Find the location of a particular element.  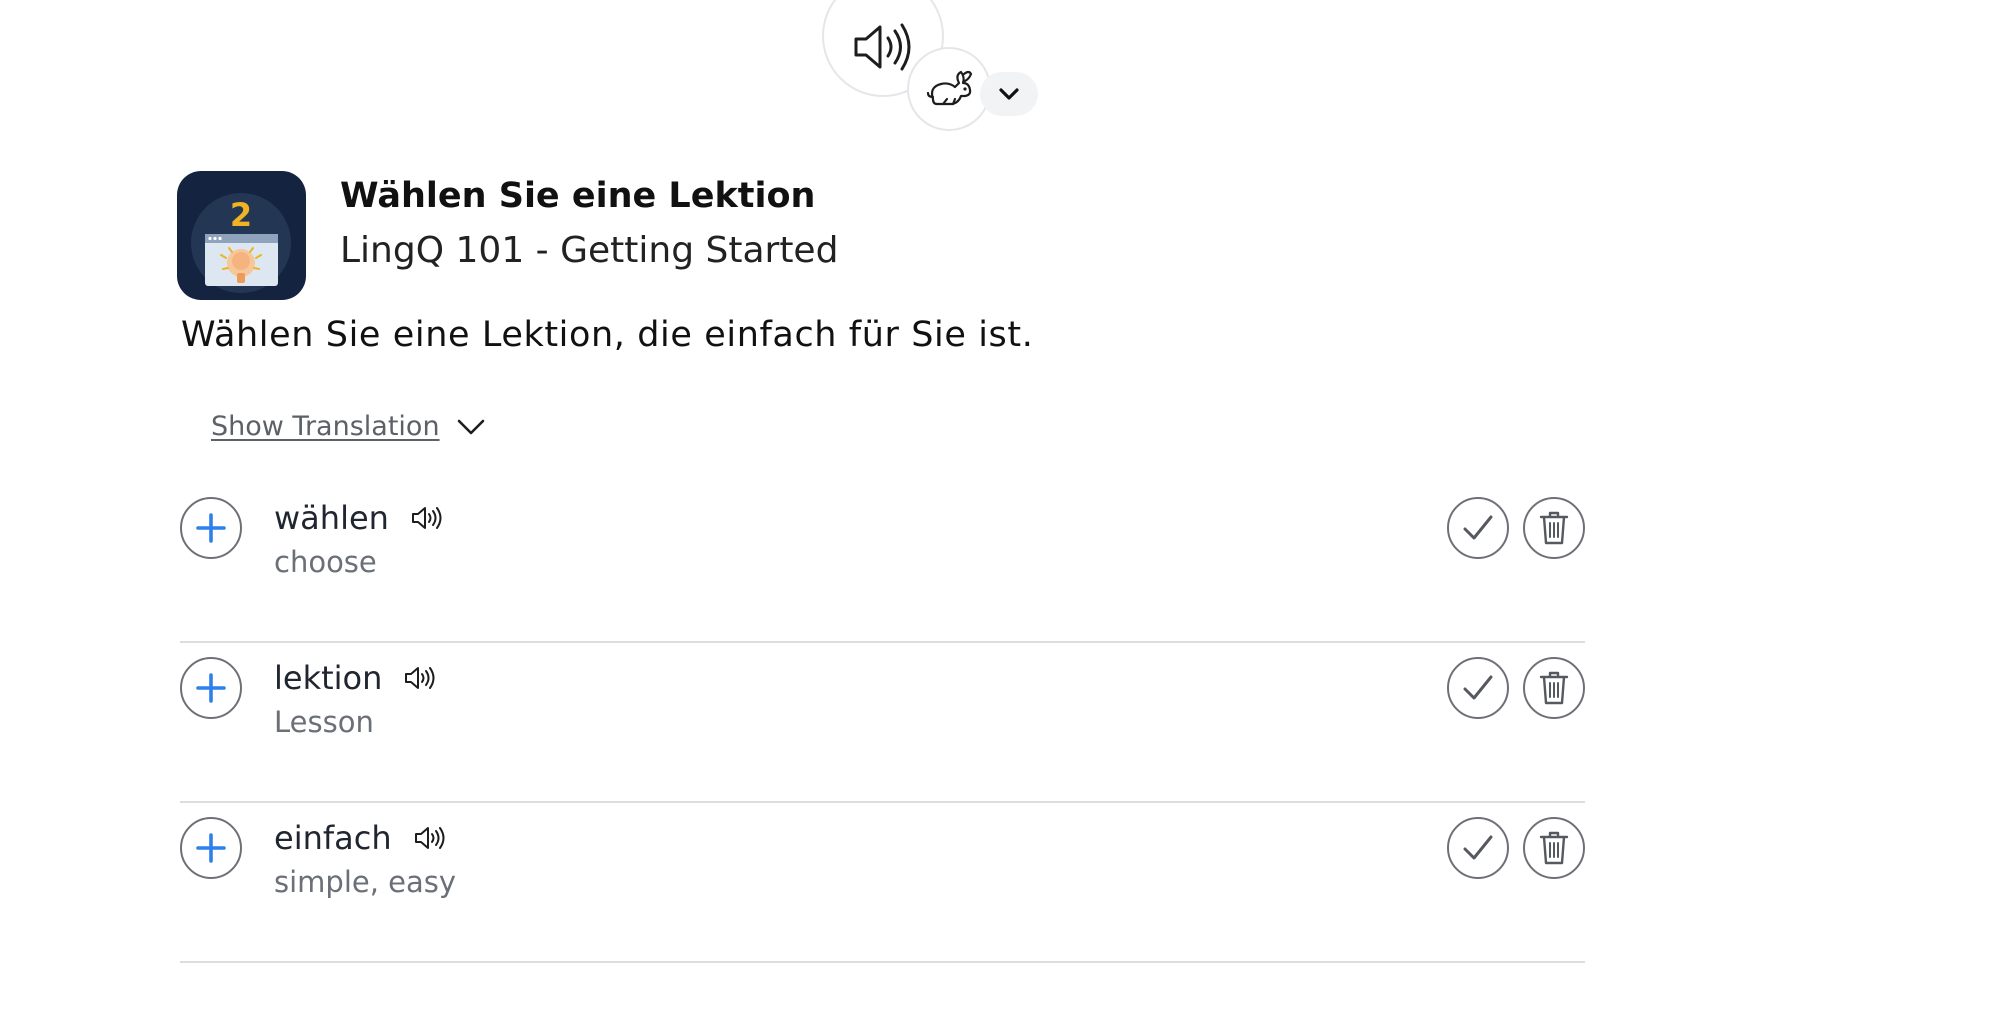

rabbit-icon is located at coordinates (949, 88).